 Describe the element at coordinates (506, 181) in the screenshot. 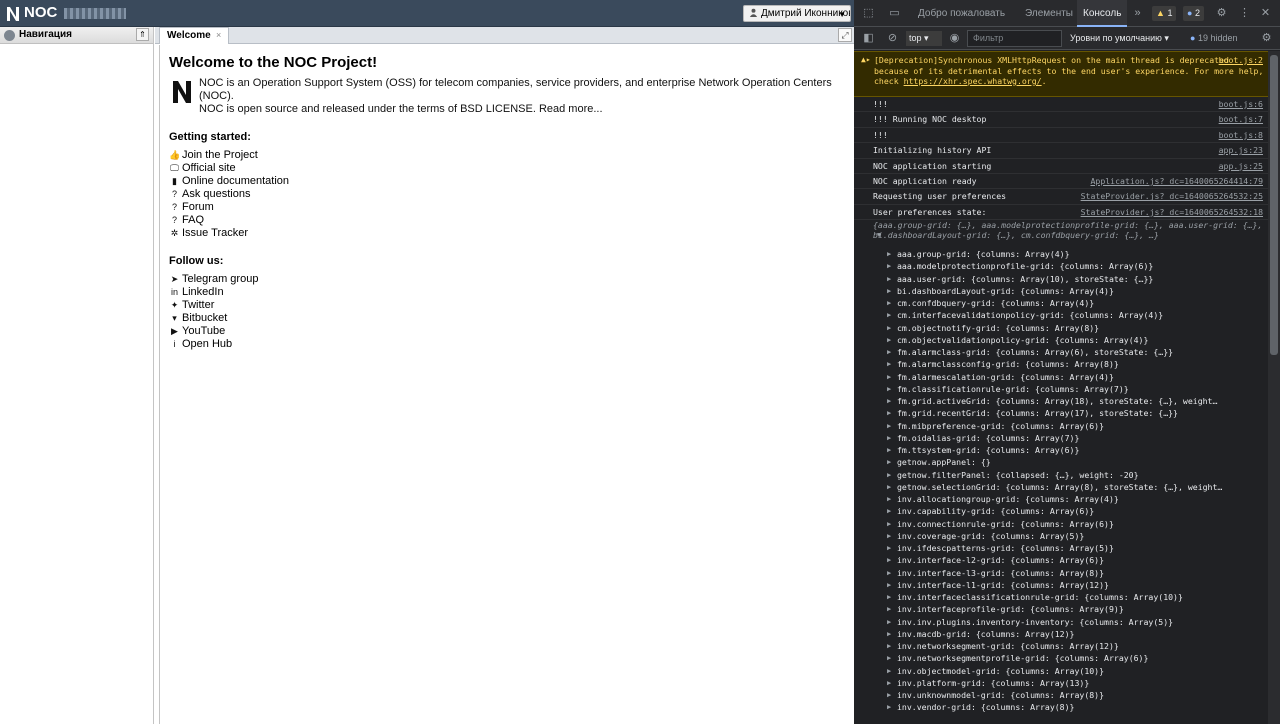

I see `getting-started-link: ▮ Online documentation` at that location.